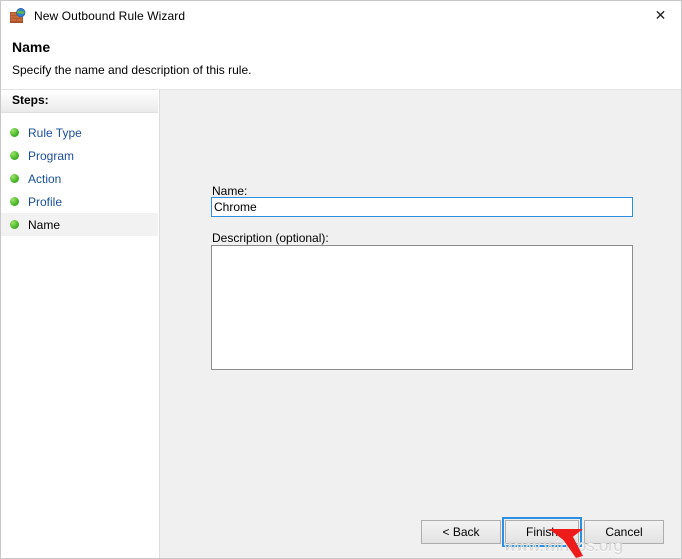 Image resolution: width=682 pixels, height=559 pixels. Describe the element at coordinates (624, 532) in the screenshot. I see `cancel-button: Cancel` at that location.